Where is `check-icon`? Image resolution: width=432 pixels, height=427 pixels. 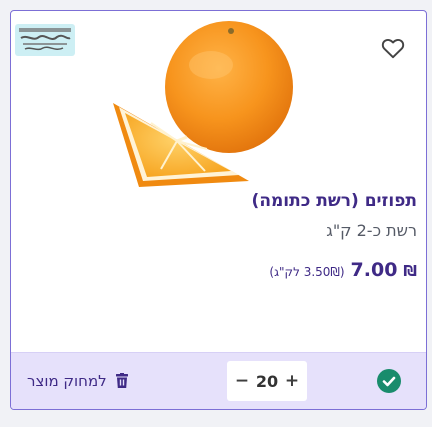 check-icon is located at coordinates (389, 381).